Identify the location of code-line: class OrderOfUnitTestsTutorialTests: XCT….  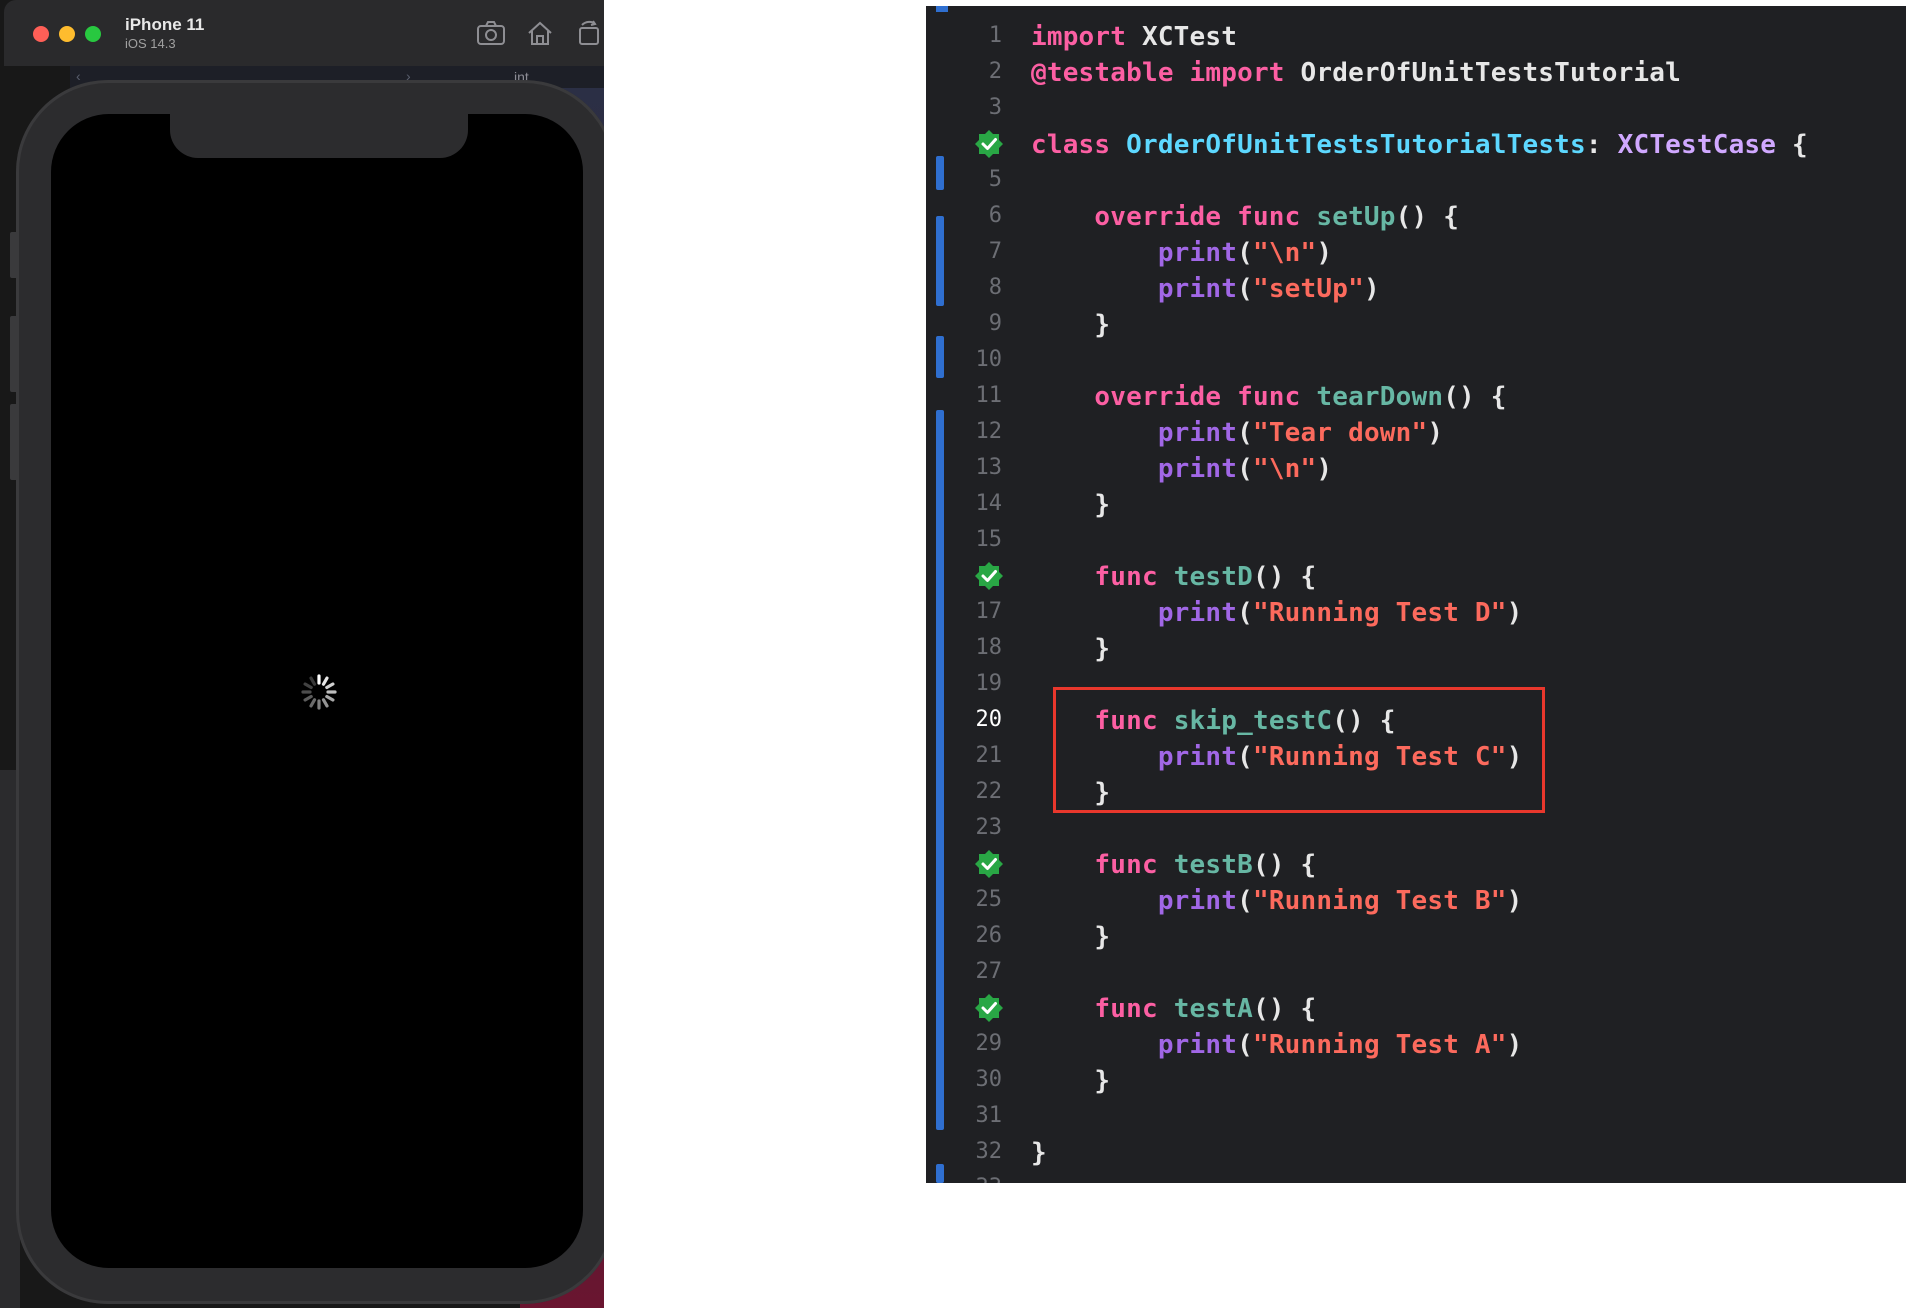
(1416, 144).